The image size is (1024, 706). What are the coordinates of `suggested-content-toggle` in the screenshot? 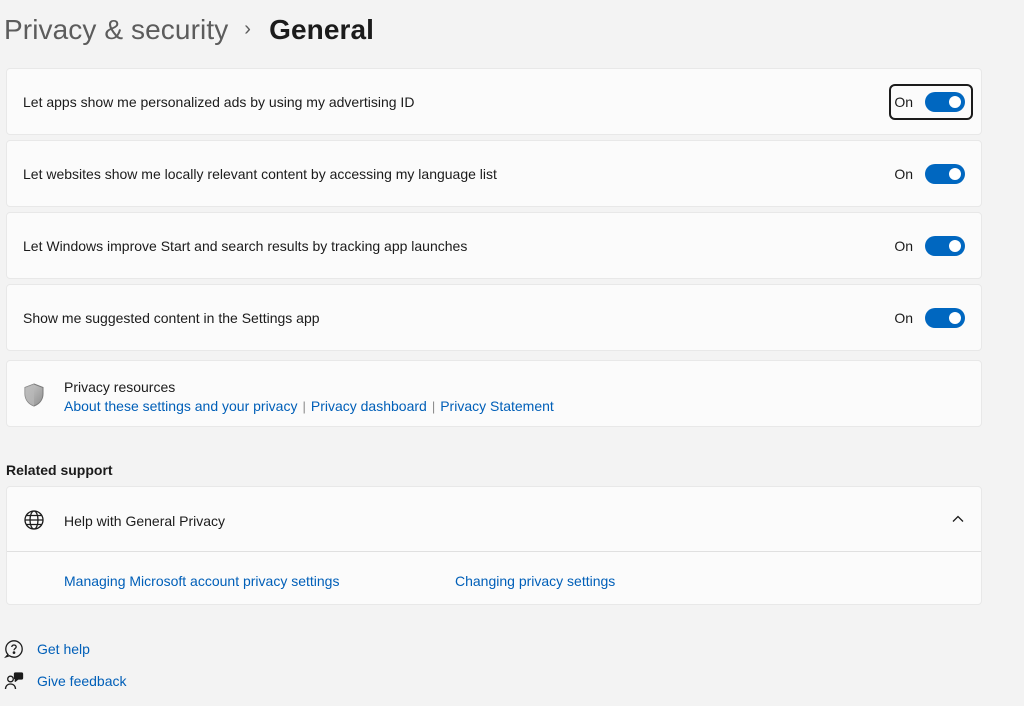 It's located at (945, 317).